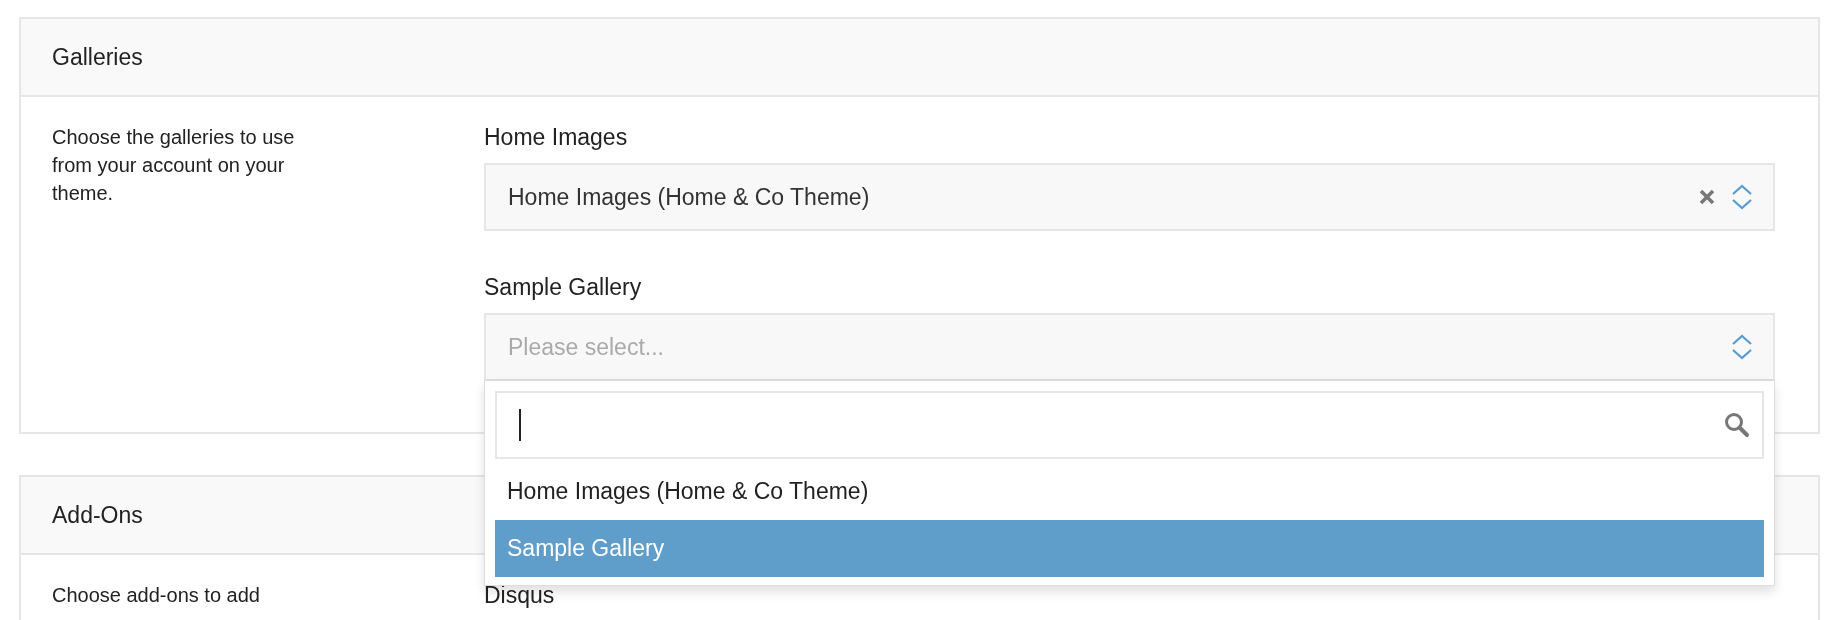 The image size is (1840, 620). I want to click on field-label: Sample Gallery, so click(563, 287).